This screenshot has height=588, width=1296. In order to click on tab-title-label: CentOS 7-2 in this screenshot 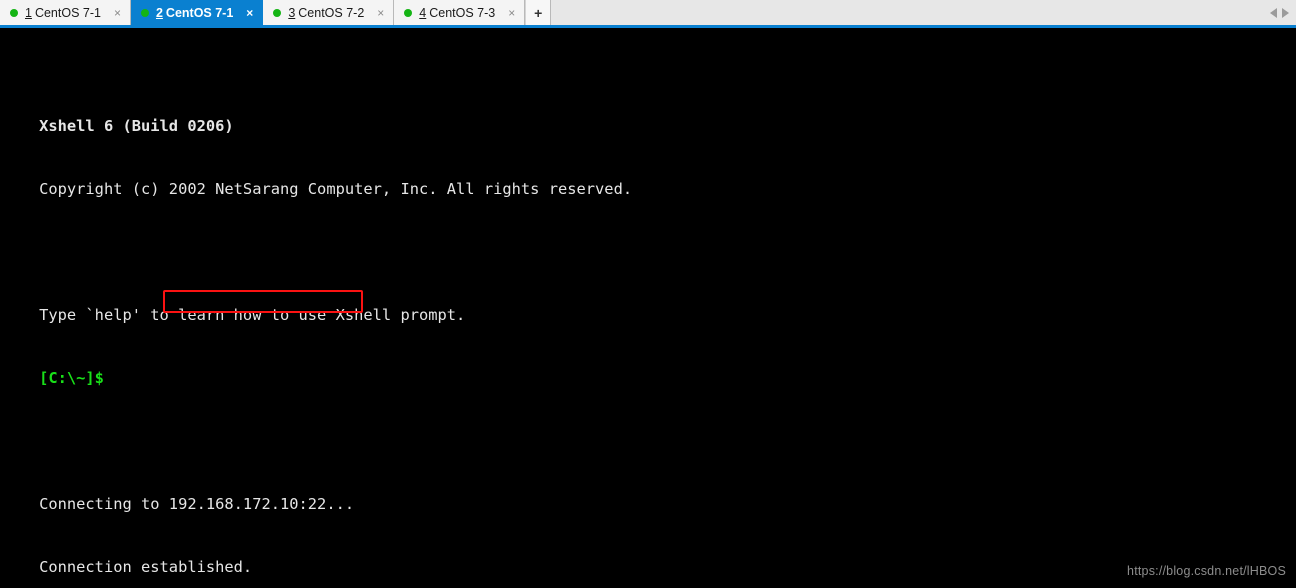, I will do `click(331, 12)`.